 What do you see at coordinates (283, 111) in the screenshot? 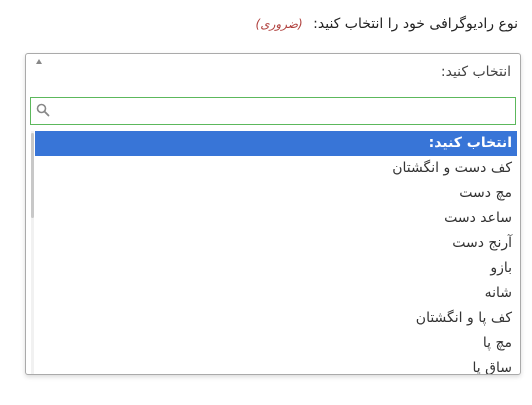
I see `search-input` at bounding box center [283, 111].